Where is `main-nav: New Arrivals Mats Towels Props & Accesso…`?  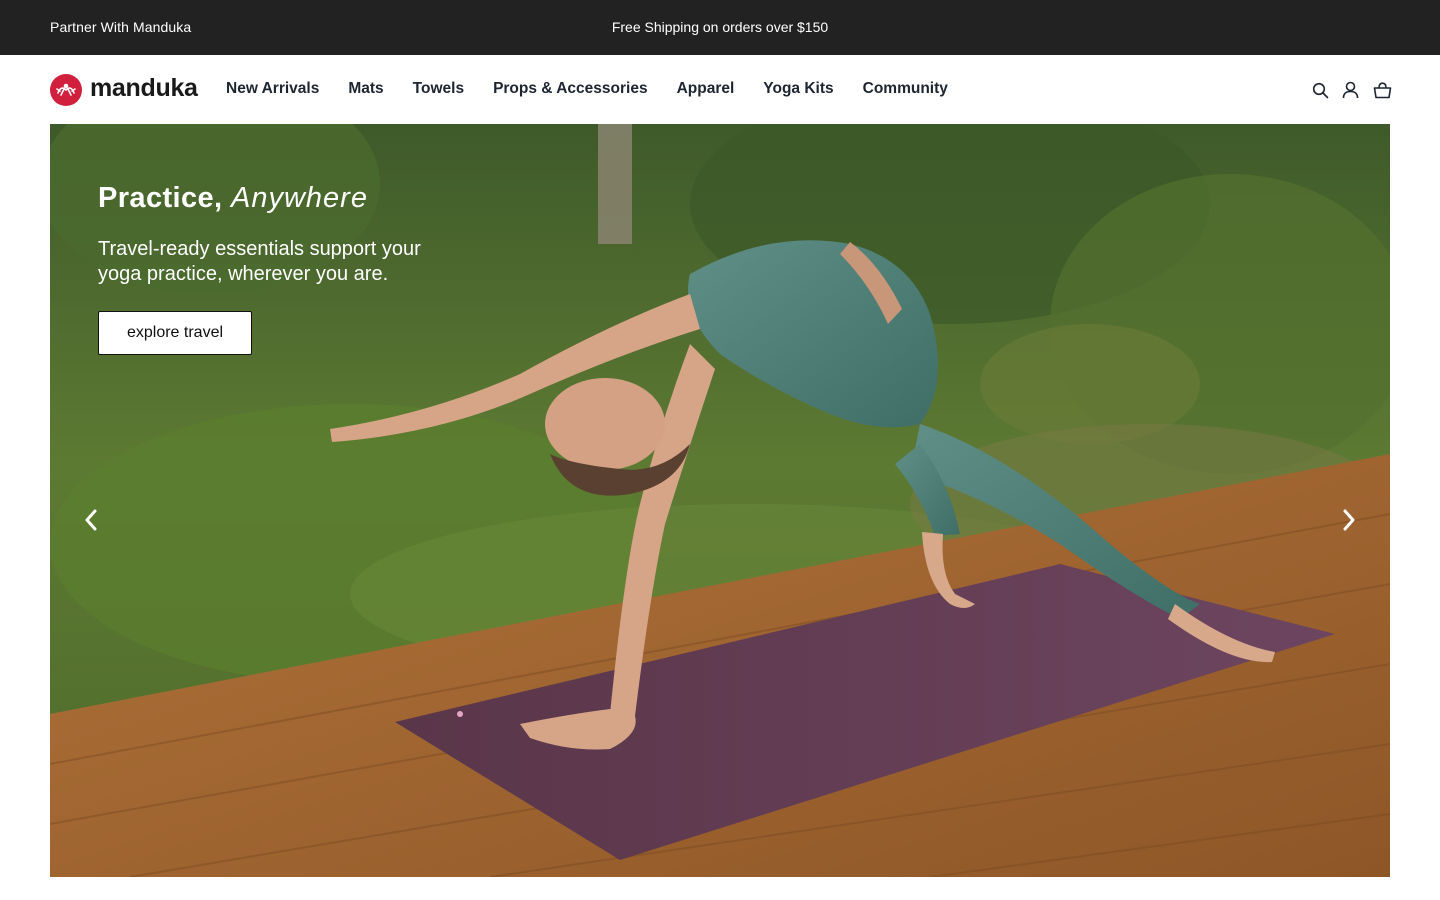
main-nav: New Arrivals Mats Towels Props & Accesso… is located at coordinates (601, 89).